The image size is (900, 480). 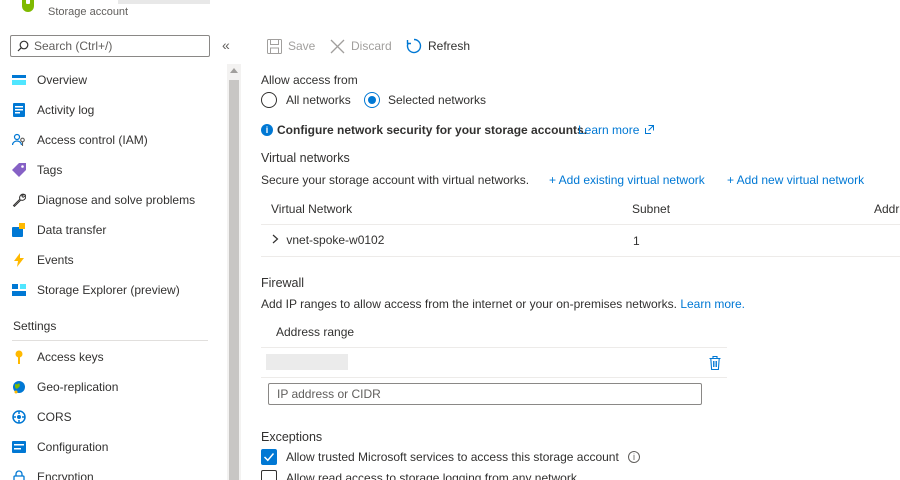 What do you see at coordinates (164, 2) in the screenshot?
I see `resource-name-redacted` at bounding box center [164, 2].